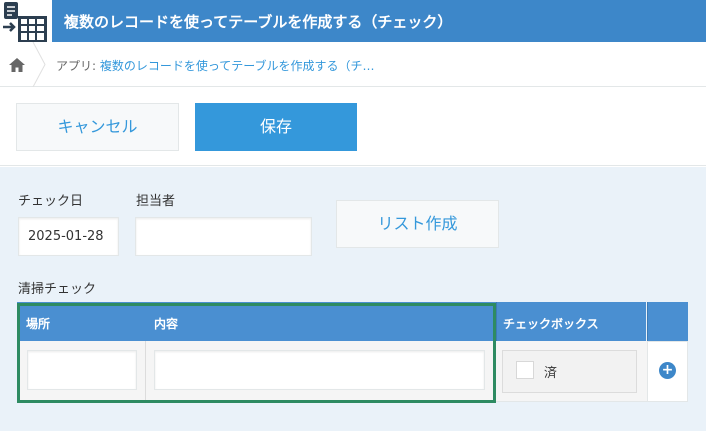  What do you see at coordinates (97, 127) in the screenshot?
I see `cancel-button: キャンセル` at bounding box center [97, 127].